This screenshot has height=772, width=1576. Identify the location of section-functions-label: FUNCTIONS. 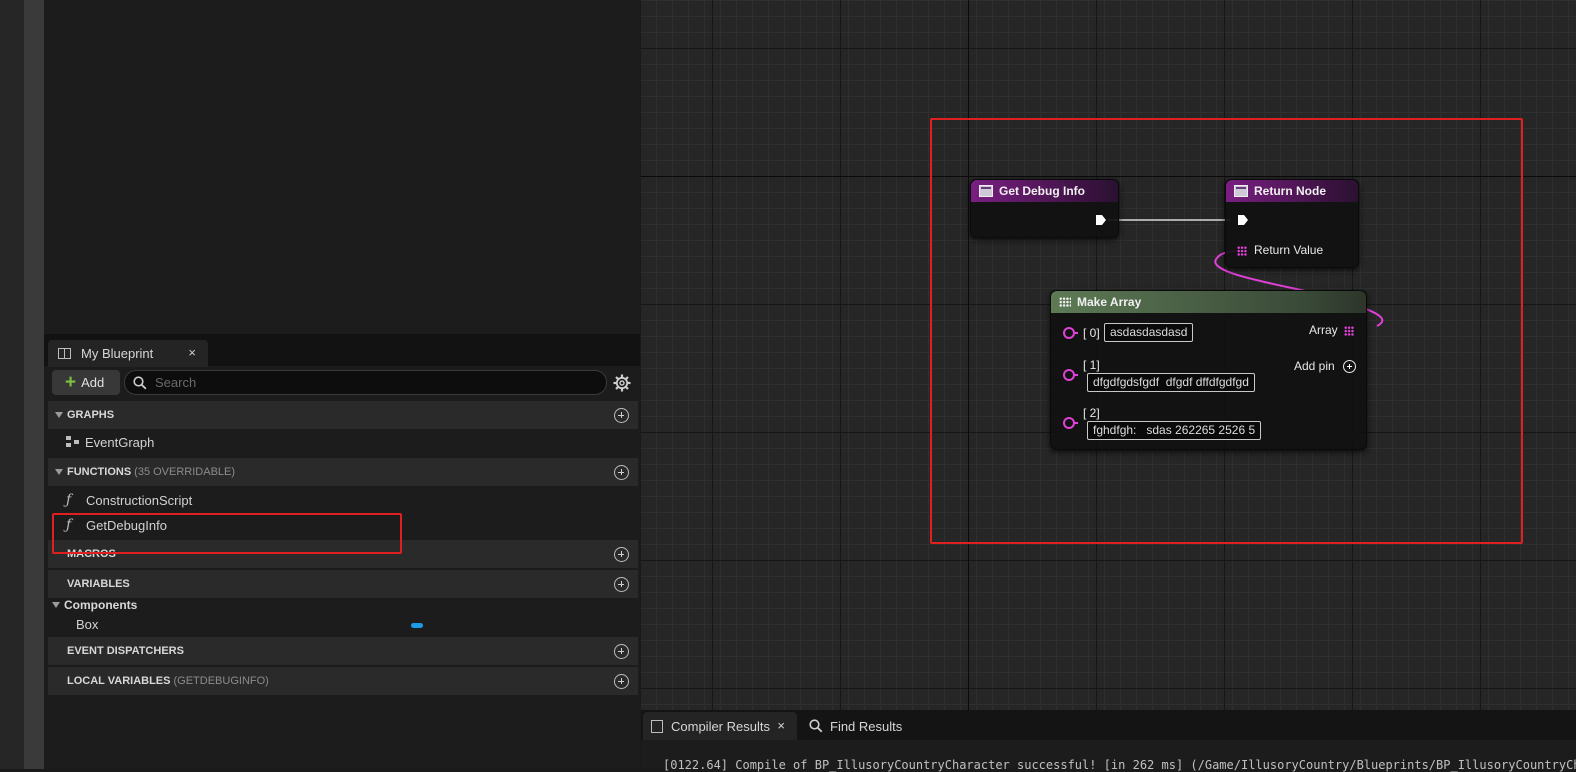
(99, 472).